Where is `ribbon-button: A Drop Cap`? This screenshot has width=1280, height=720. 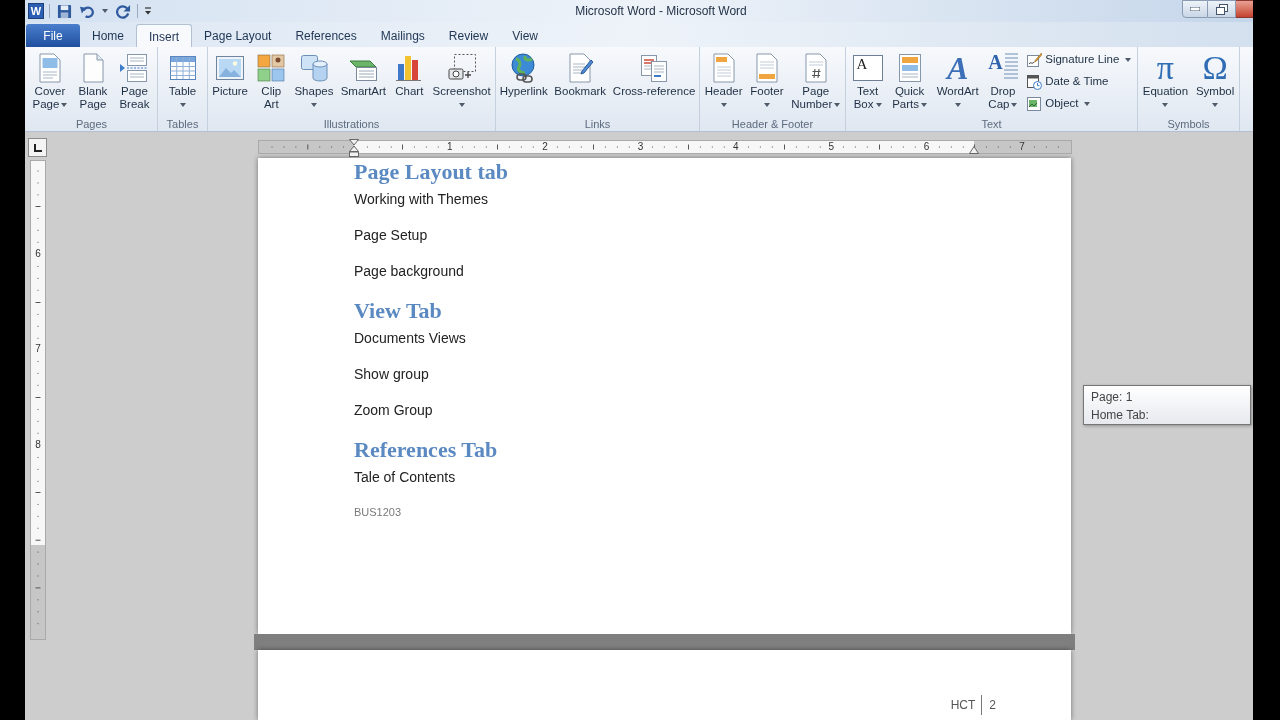 ribbon-button: A Drop Cap is located at coordinates (1003, 82).